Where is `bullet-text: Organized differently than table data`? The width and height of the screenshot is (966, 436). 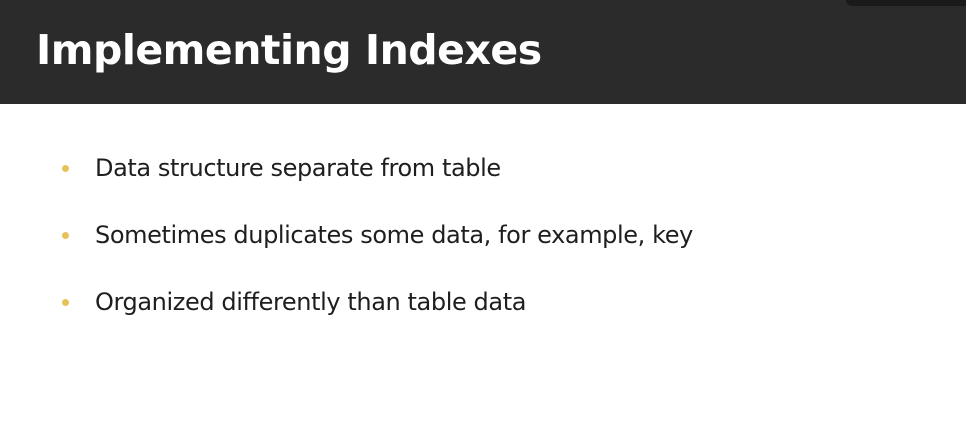
bullet-text: Organized differently than table data is located at coordinates (311, 302).